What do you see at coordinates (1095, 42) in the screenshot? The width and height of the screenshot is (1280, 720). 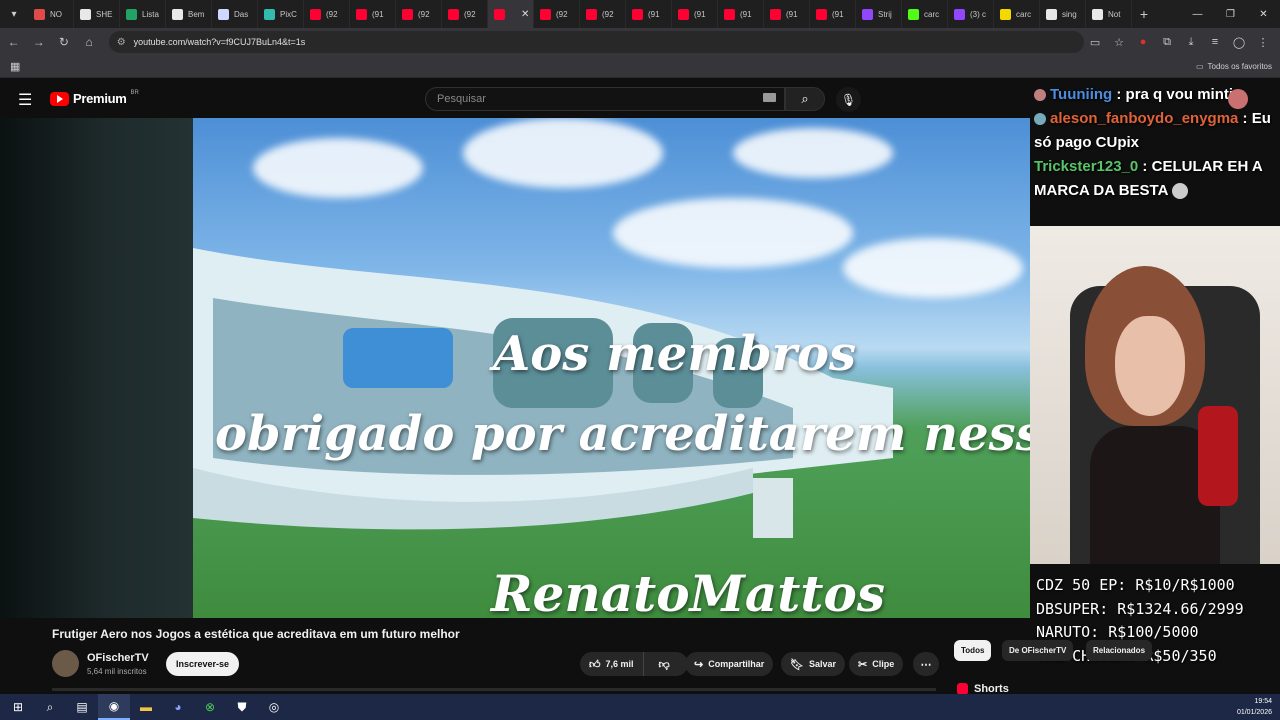 I see `cast-icon: ▭` at bounding box center [1095, 42].